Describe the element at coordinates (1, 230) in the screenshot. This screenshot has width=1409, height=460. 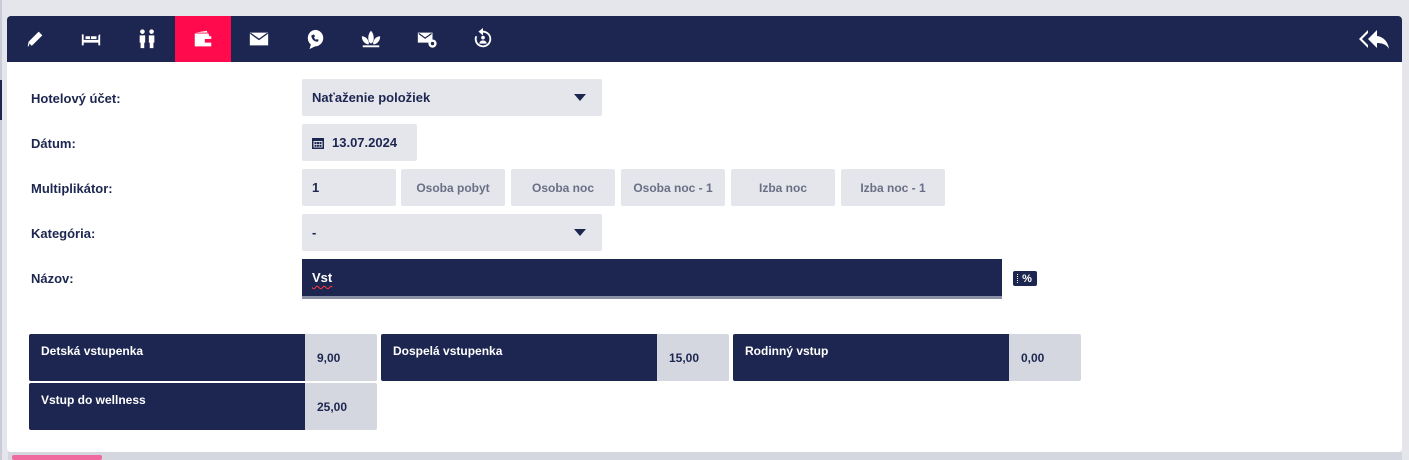
I see `left-edge` at that location.